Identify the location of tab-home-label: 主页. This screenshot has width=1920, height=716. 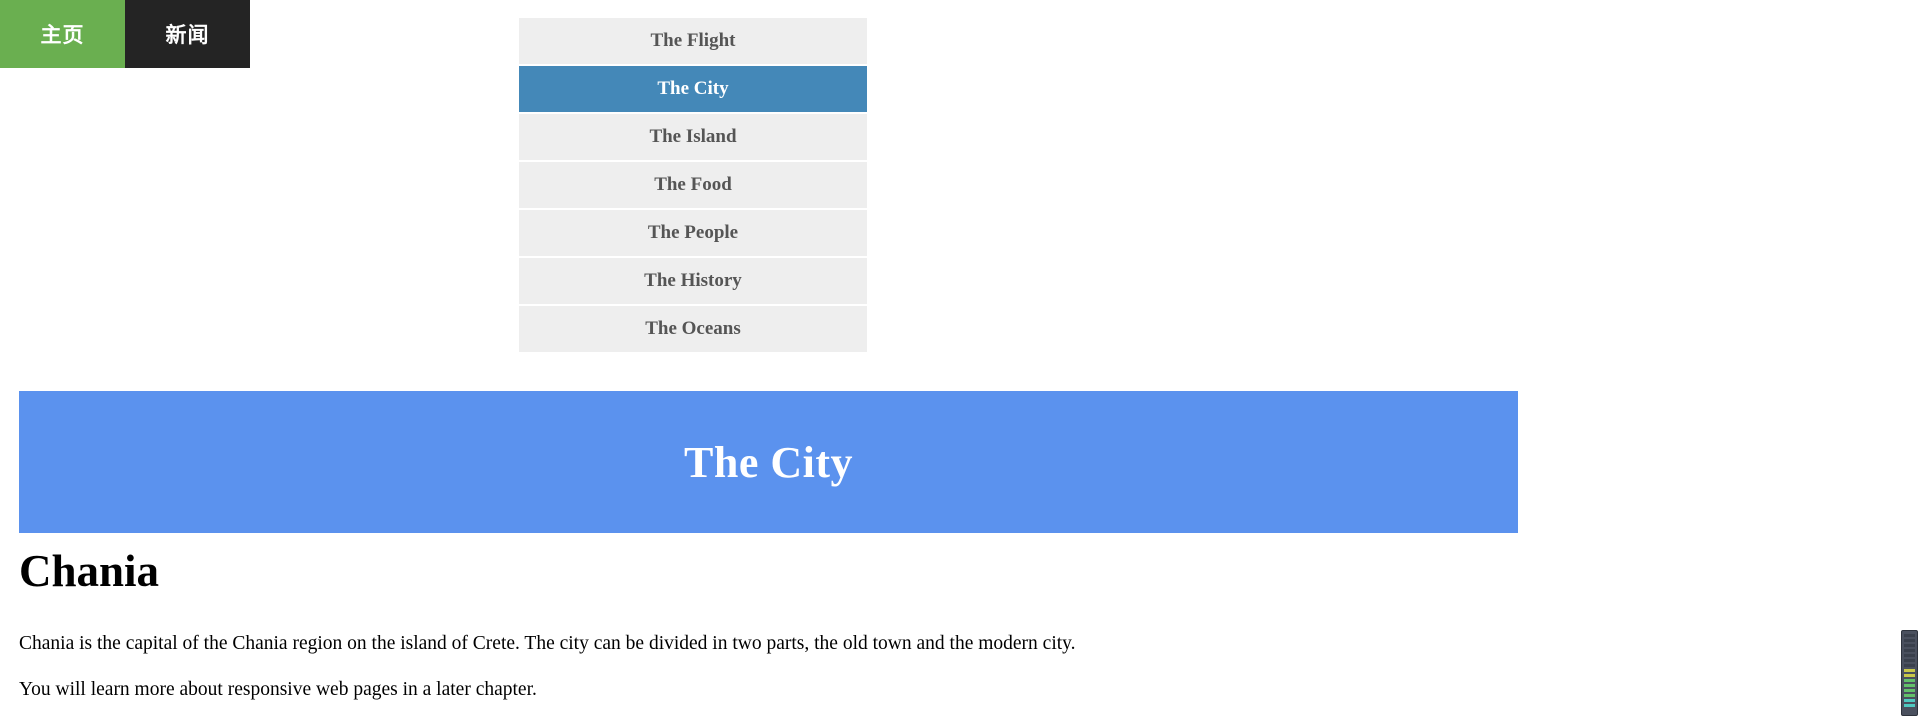
(62, 35).